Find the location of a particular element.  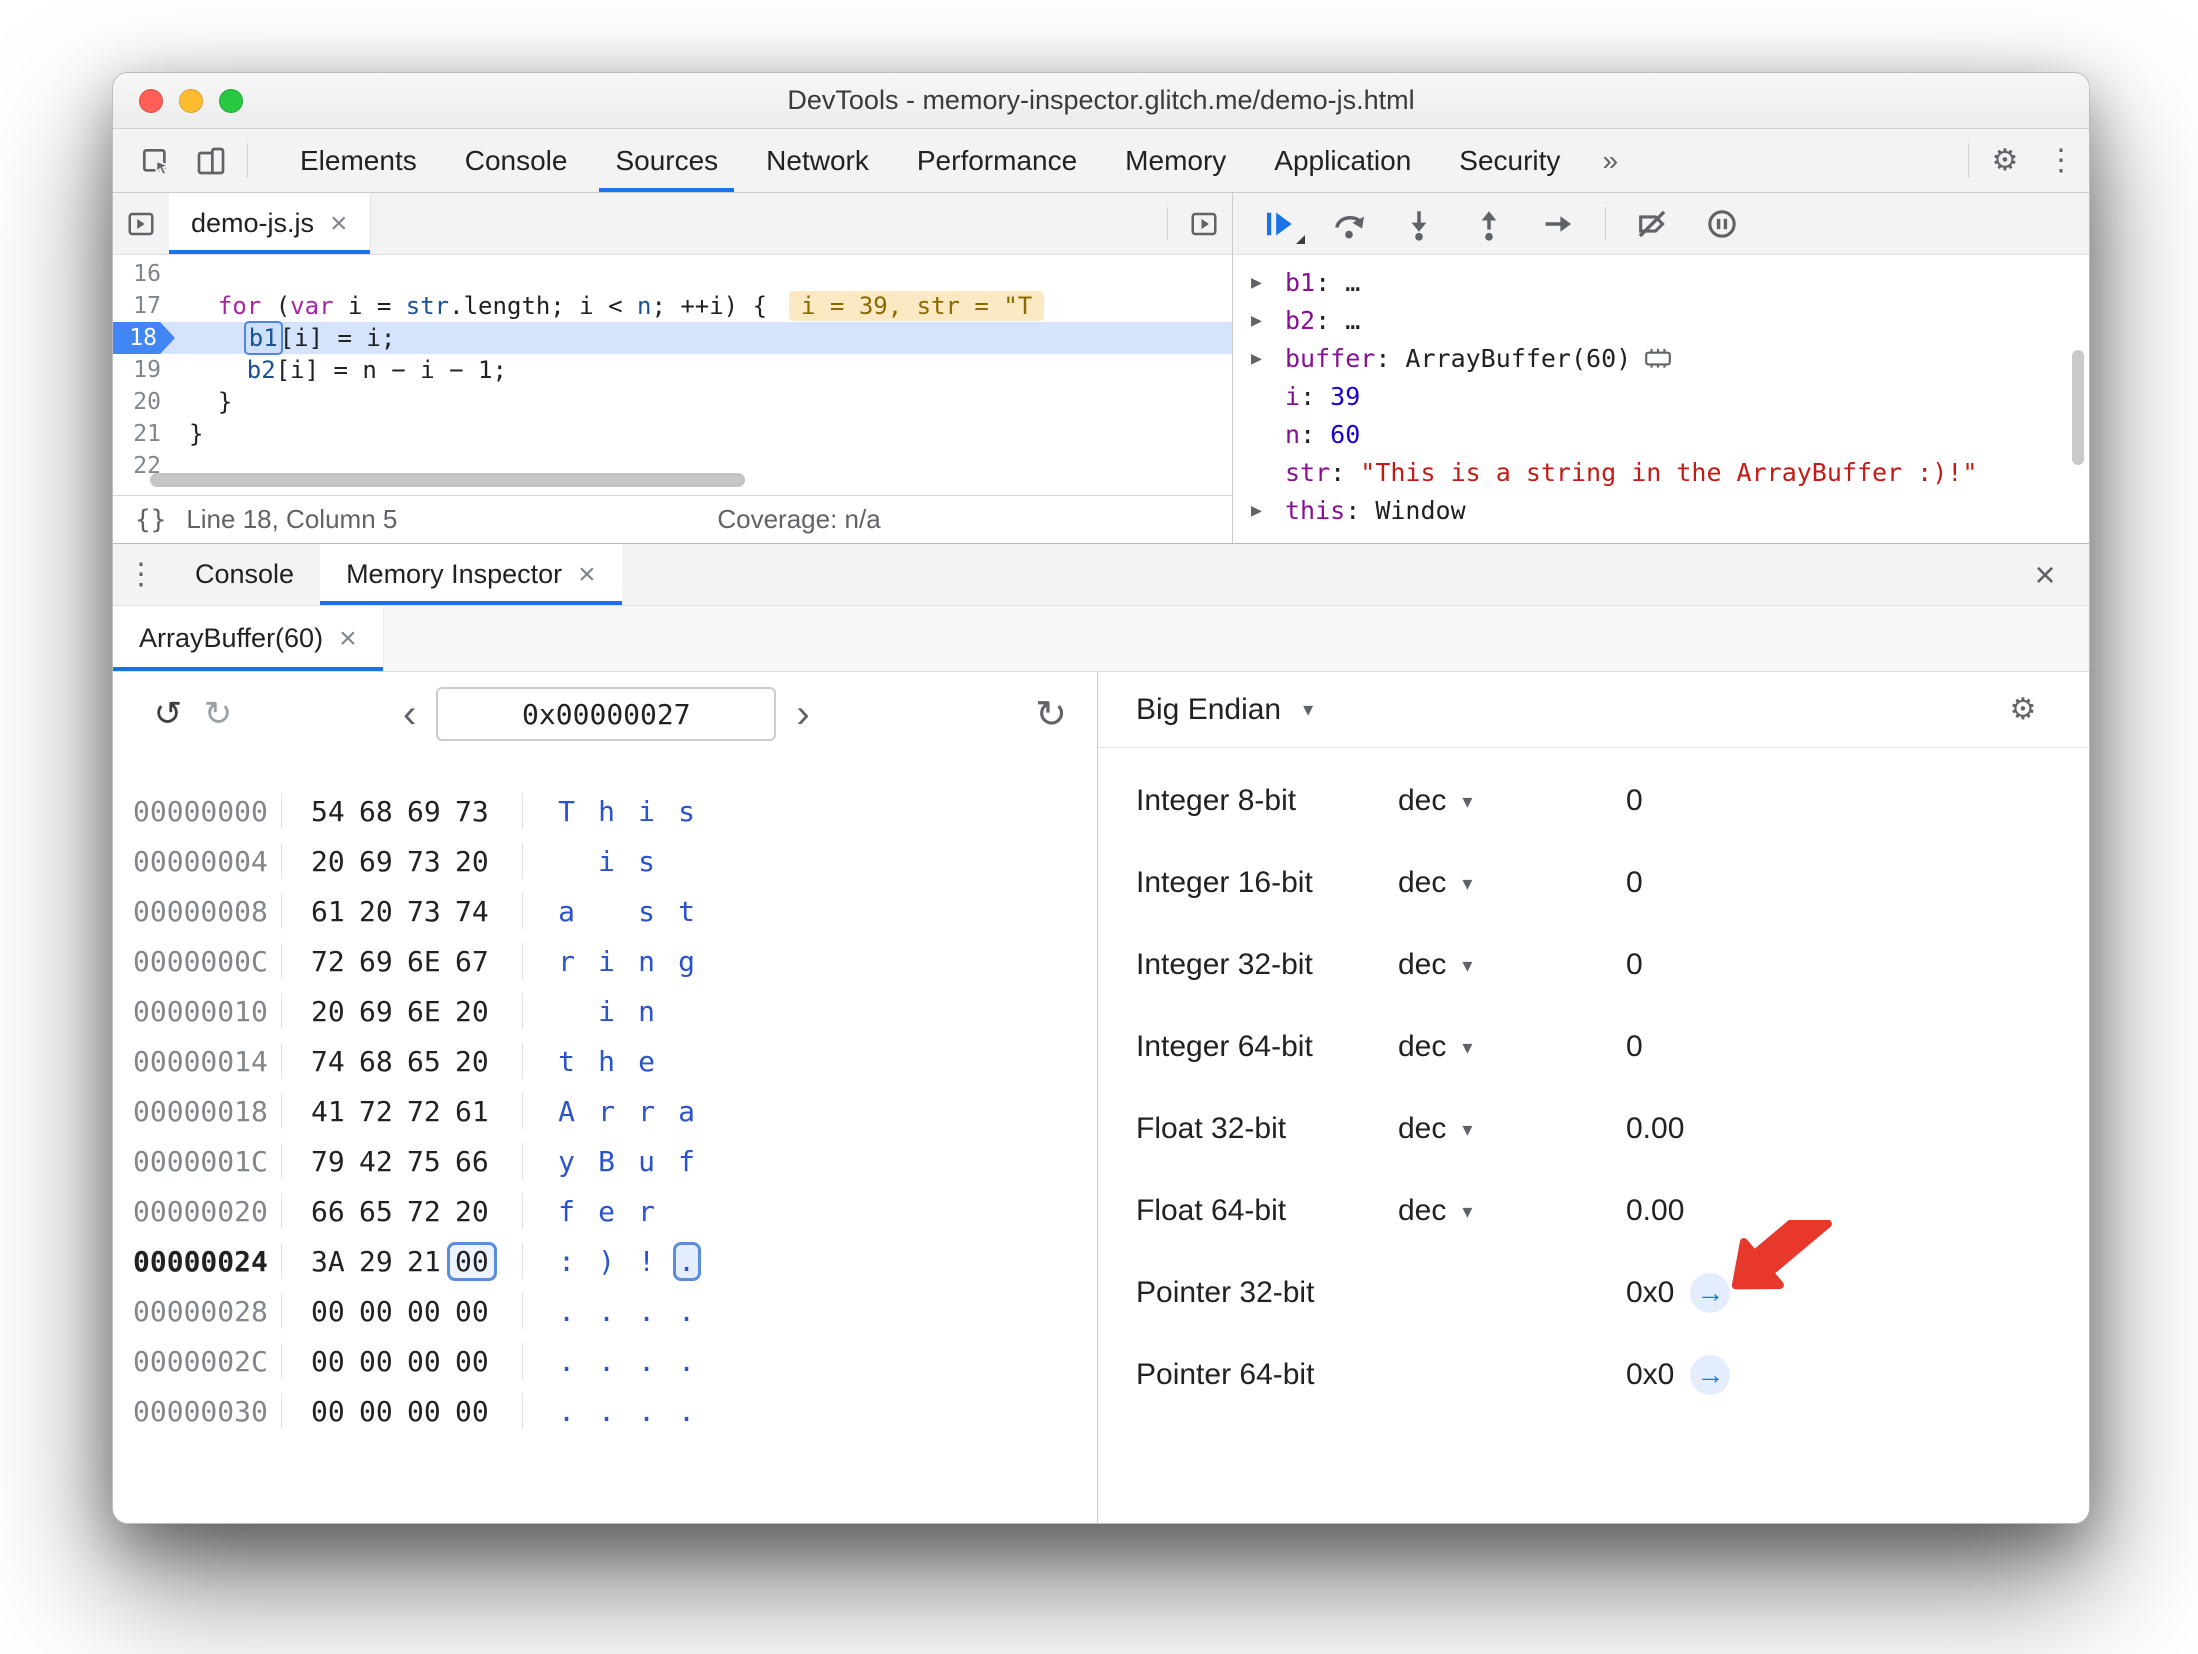

scope-row-buffer: ▶ buffer: ArrayBuffer(60) is located at coordinates (1661, 358).